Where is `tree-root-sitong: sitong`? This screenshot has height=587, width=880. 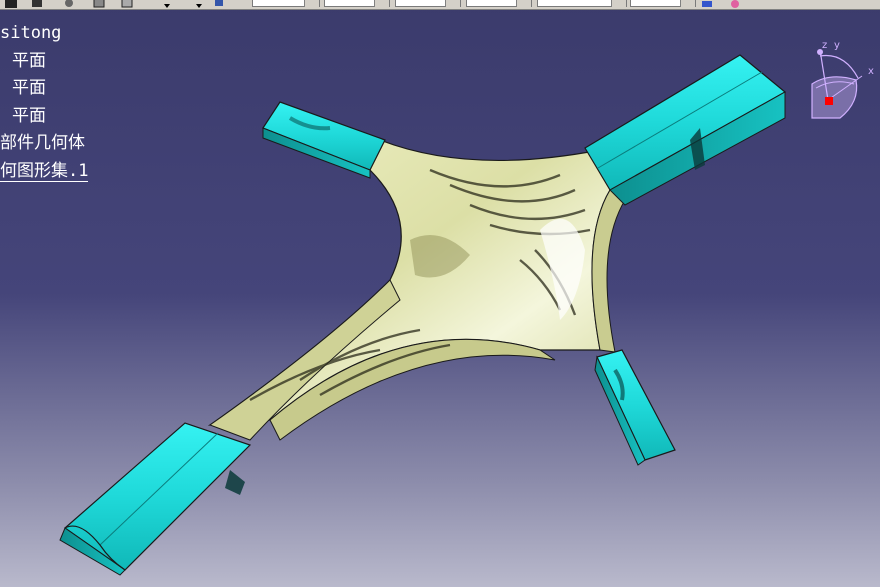 tree-root-sitong: sitong is located at coordinates (44, 34).